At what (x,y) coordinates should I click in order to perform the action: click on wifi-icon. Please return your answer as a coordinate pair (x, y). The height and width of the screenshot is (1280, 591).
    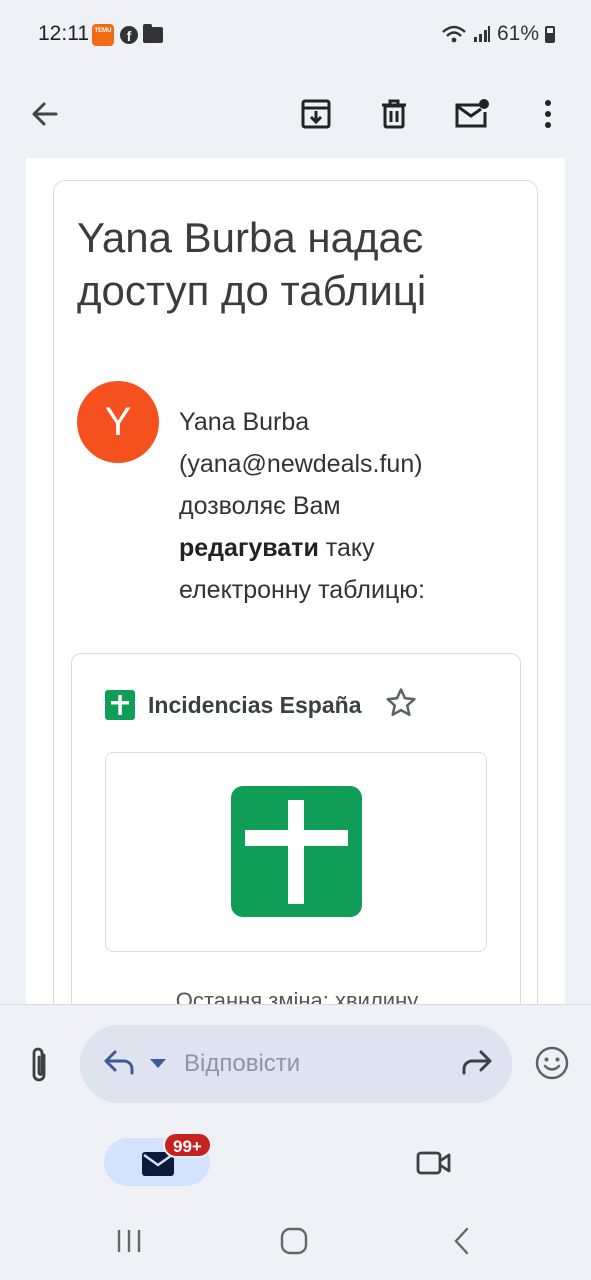
    Looking at the image, I should click on (454, 34).